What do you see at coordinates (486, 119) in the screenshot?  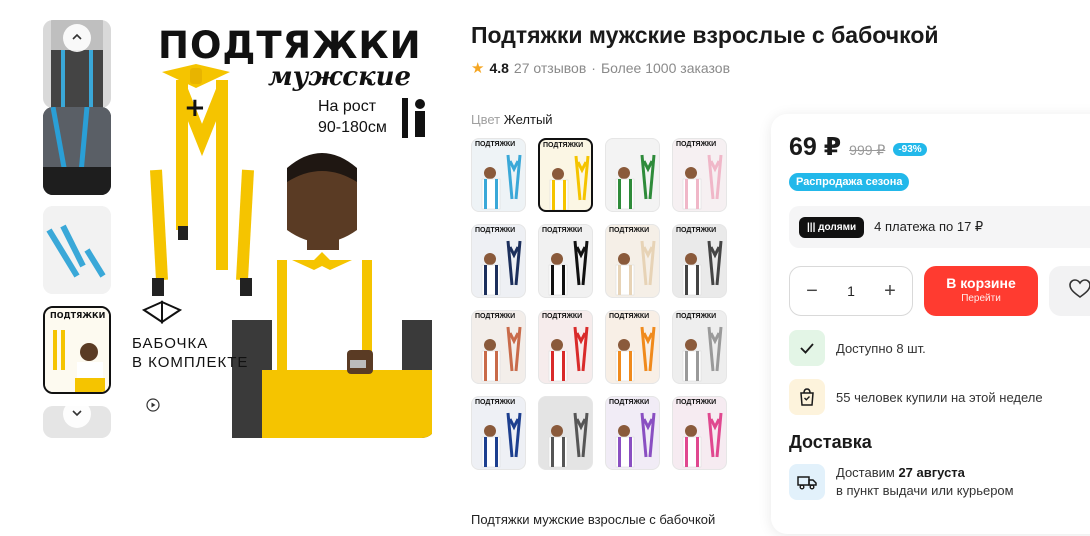 I see `color-label: Цвет` at bounding box center [486, 119].